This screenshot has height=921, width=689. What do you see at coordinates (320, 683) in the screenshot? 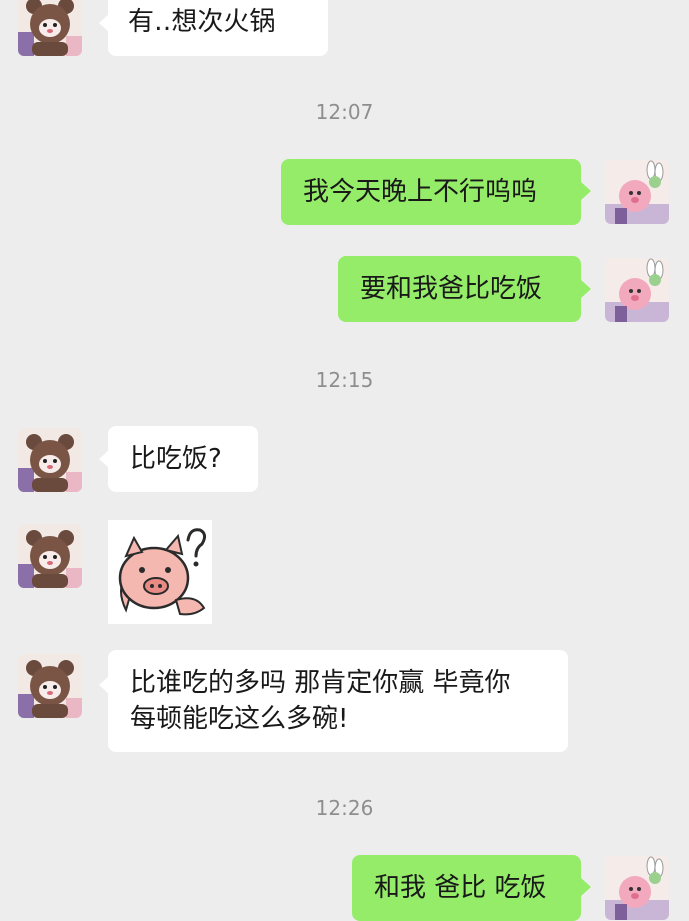
I see `message-text-line: 比谁吃的多吗 那肯定你赢 毕竟你` at bounding box center [320, 683].